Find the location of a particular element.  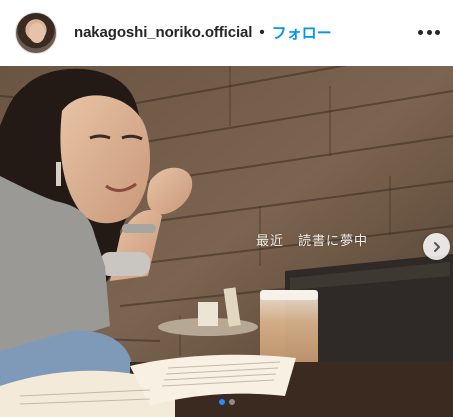

earring is located at coordinates (58, 174).